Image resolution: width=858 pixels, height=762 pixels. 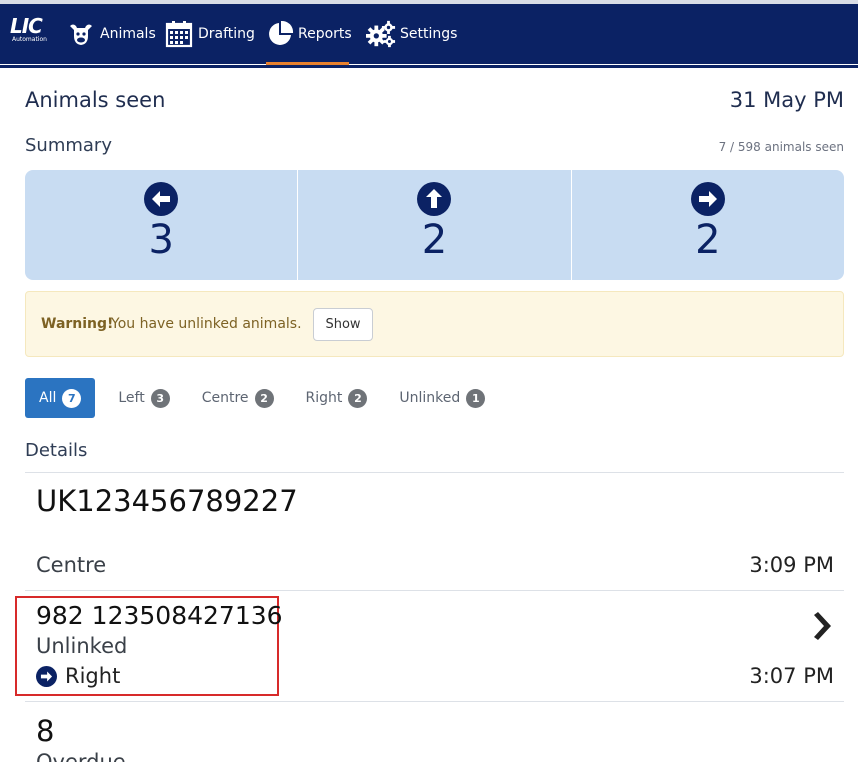 What do you see at coordinates (179, 34) in the screenshot?
I see `calendar-icon` at bounding box center [179, 34].